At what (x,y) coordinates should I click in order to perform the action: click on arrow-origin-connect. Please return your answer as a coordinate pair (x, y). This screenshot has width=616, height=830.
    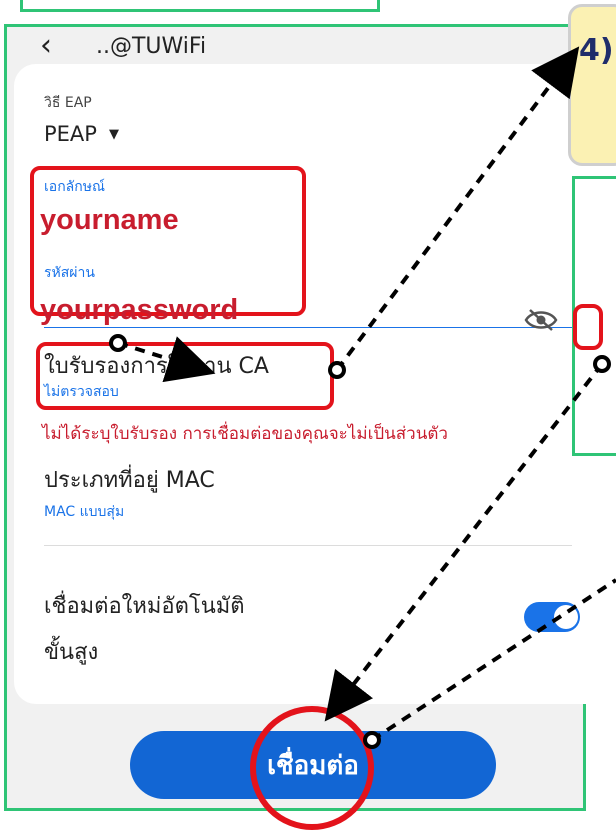
    Looking at the image, I should click on (372, 740).